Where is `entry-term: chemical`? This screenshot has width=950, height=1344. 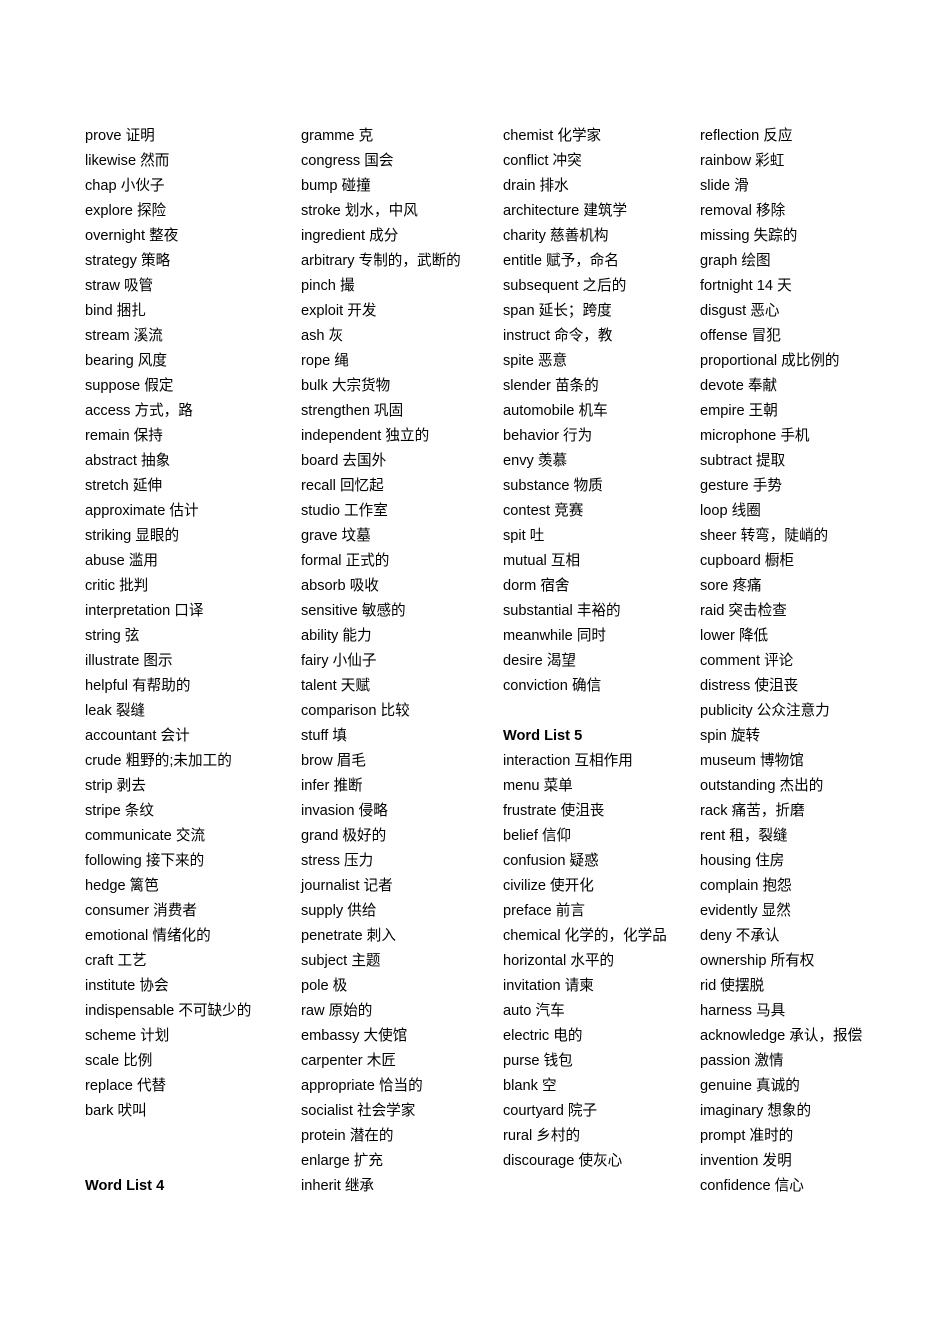
entry-term: chemical is located at coordinates (532, 936).